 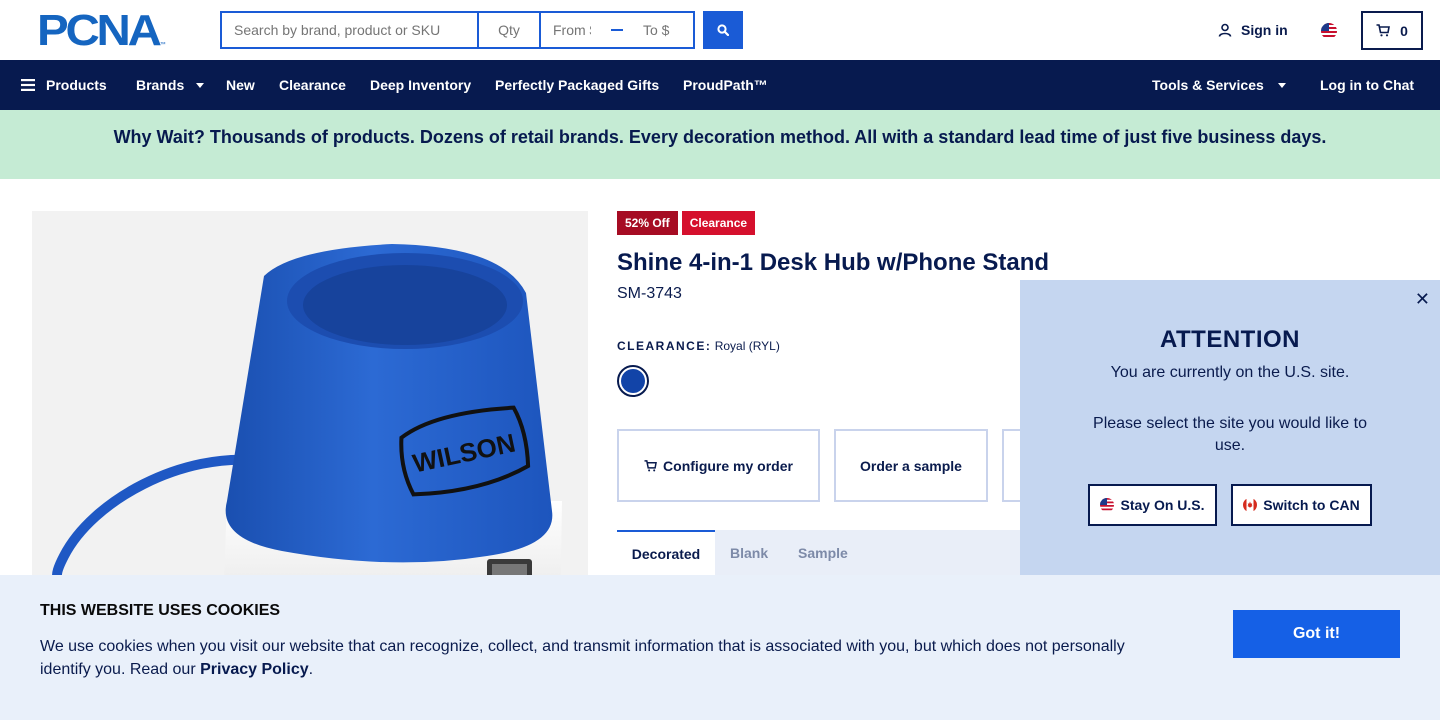 I want to click on qty-input, so click(x=510, y=30).